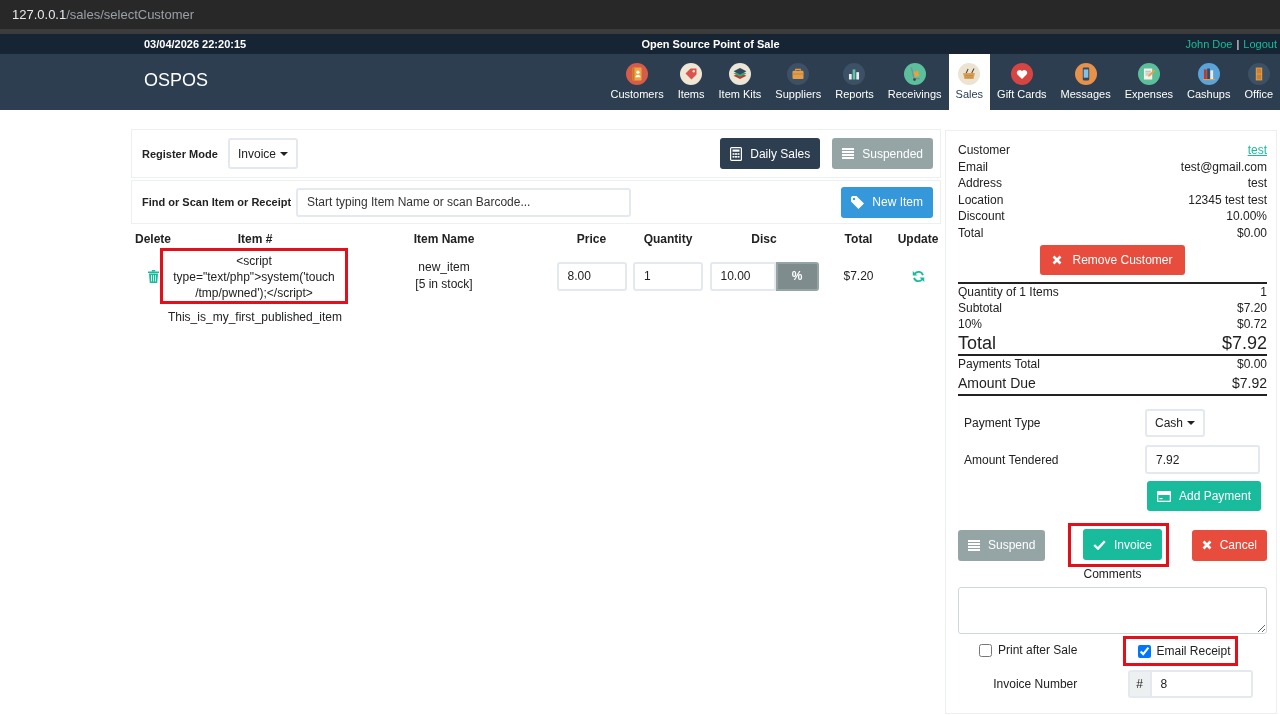 This screenshot has width=1280, height=715. I want to click on input-addon: #, so click(1138, 684).